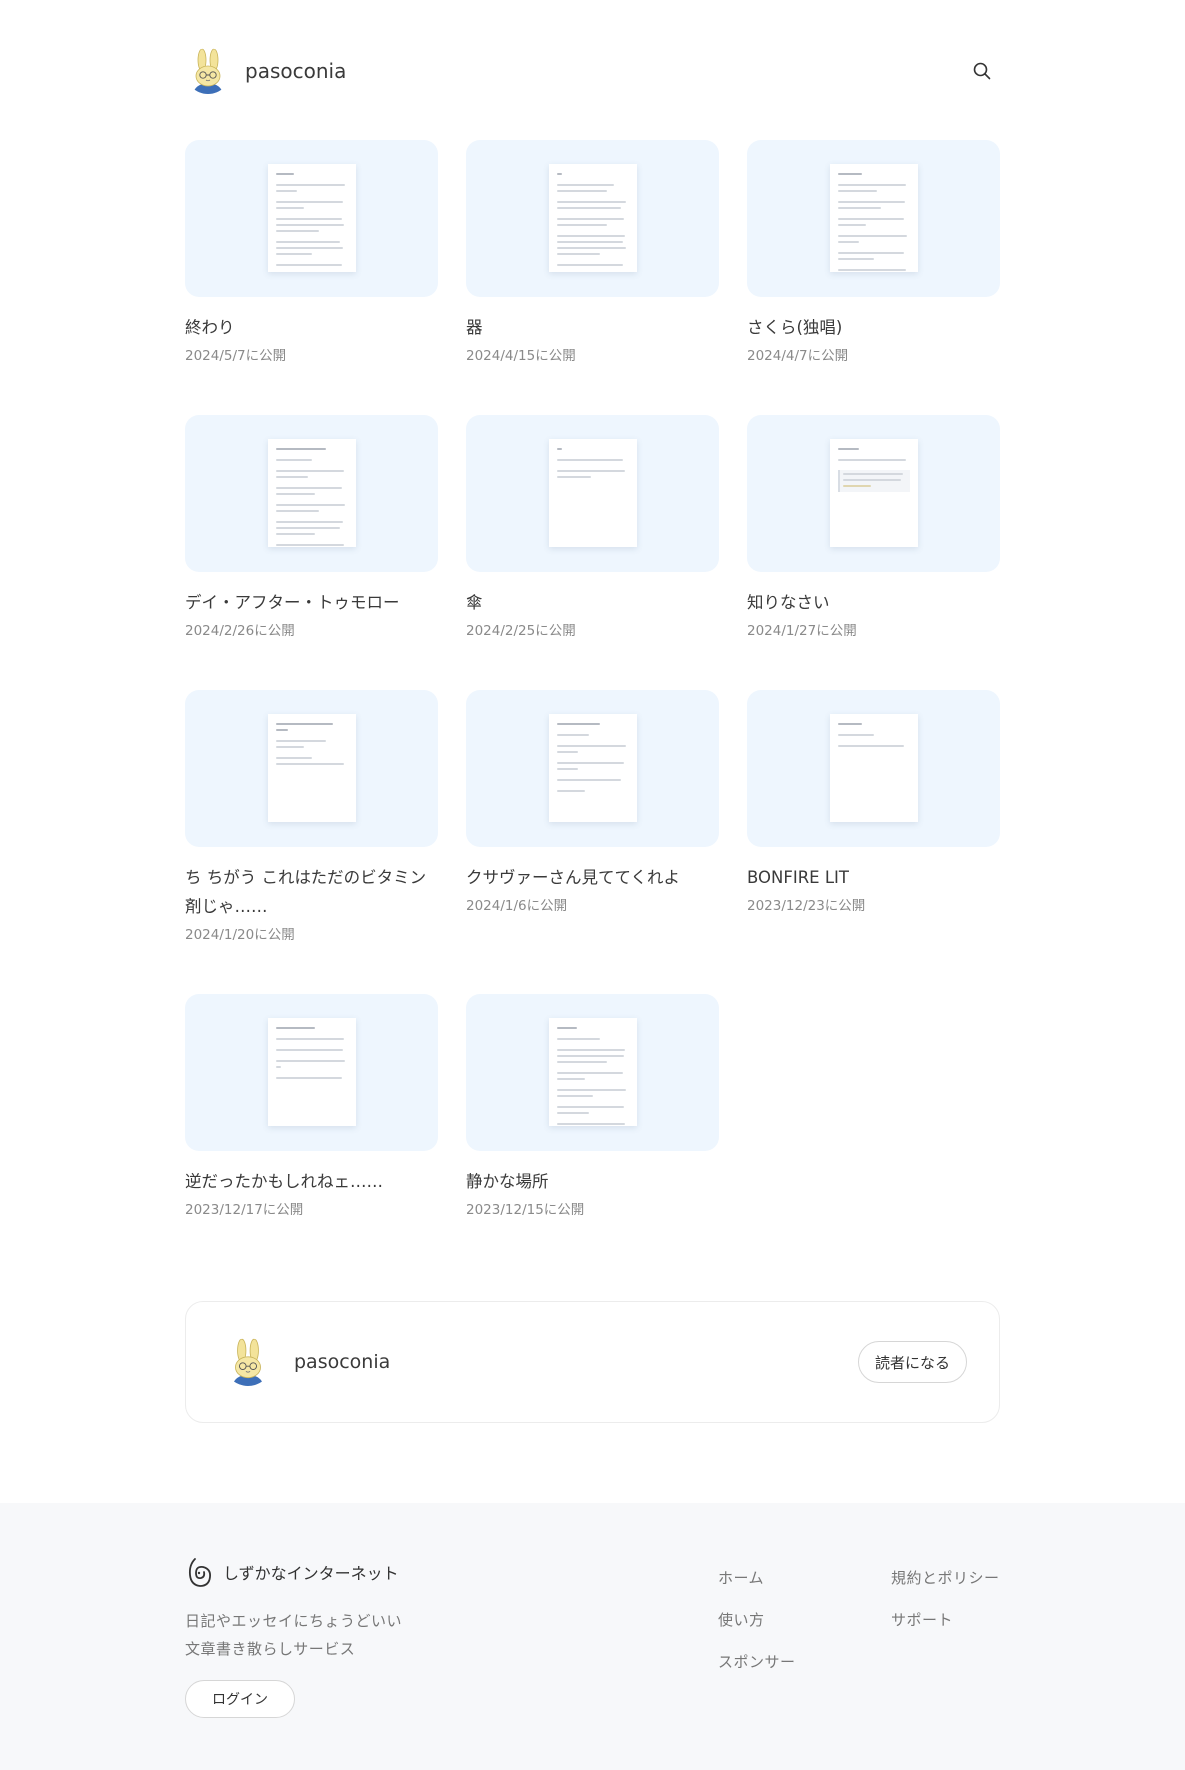 The height and width of the screenshot is (1770, 1185). Describe the element at coordinates (200, 1572) in the screenshot. I see `shizuka-logo-icon` at that location.